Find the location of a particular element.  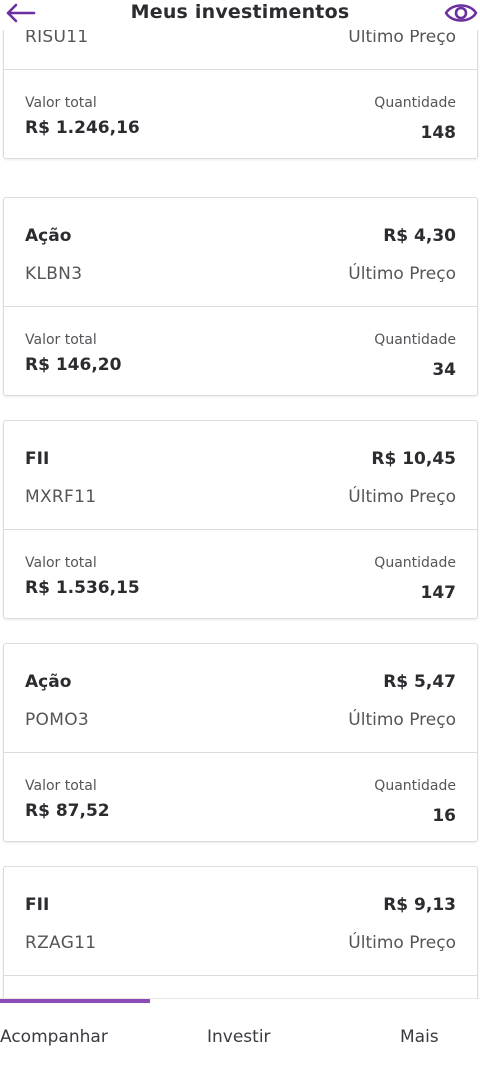

total-value: R$ 1.246,16 is located at coordinates (82, 128).